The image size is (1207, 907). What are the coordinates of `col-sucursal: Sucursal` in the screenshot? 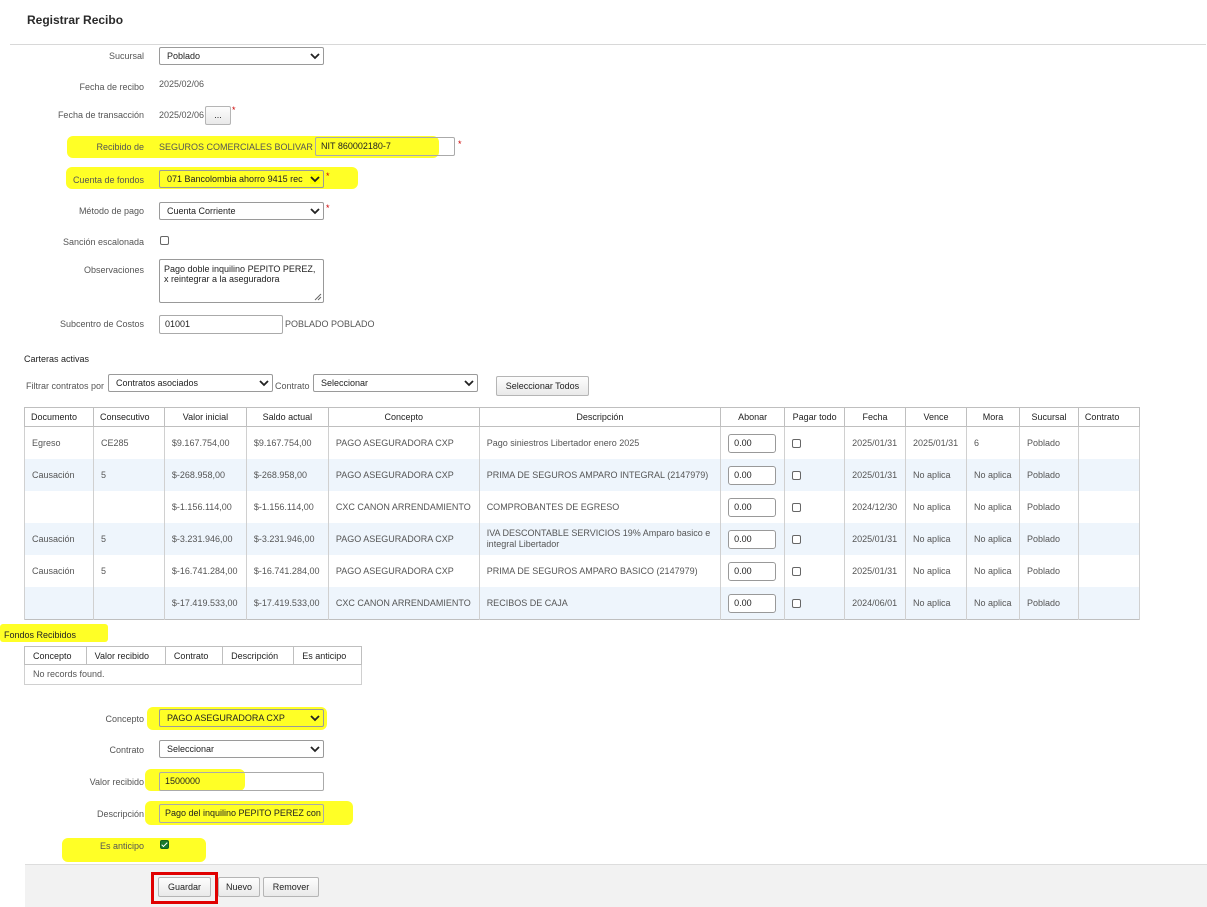 It's located at (1048, 417).